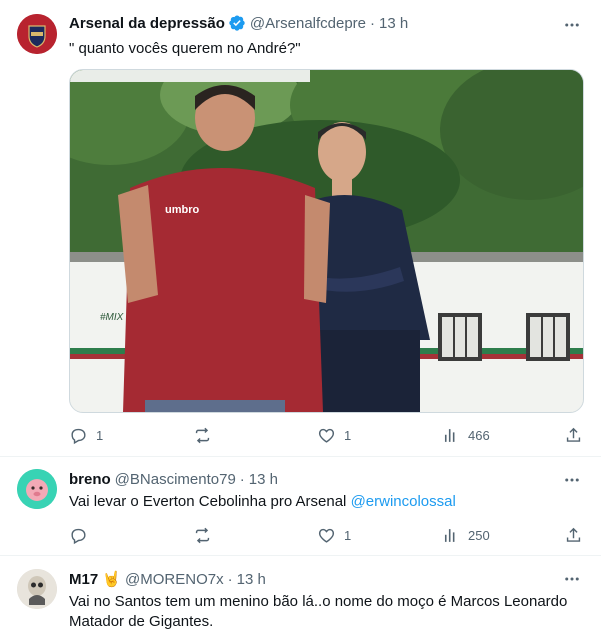 This screenshot has height=636, width=601. I want to click on reply-button: 1, so click(86, 435).